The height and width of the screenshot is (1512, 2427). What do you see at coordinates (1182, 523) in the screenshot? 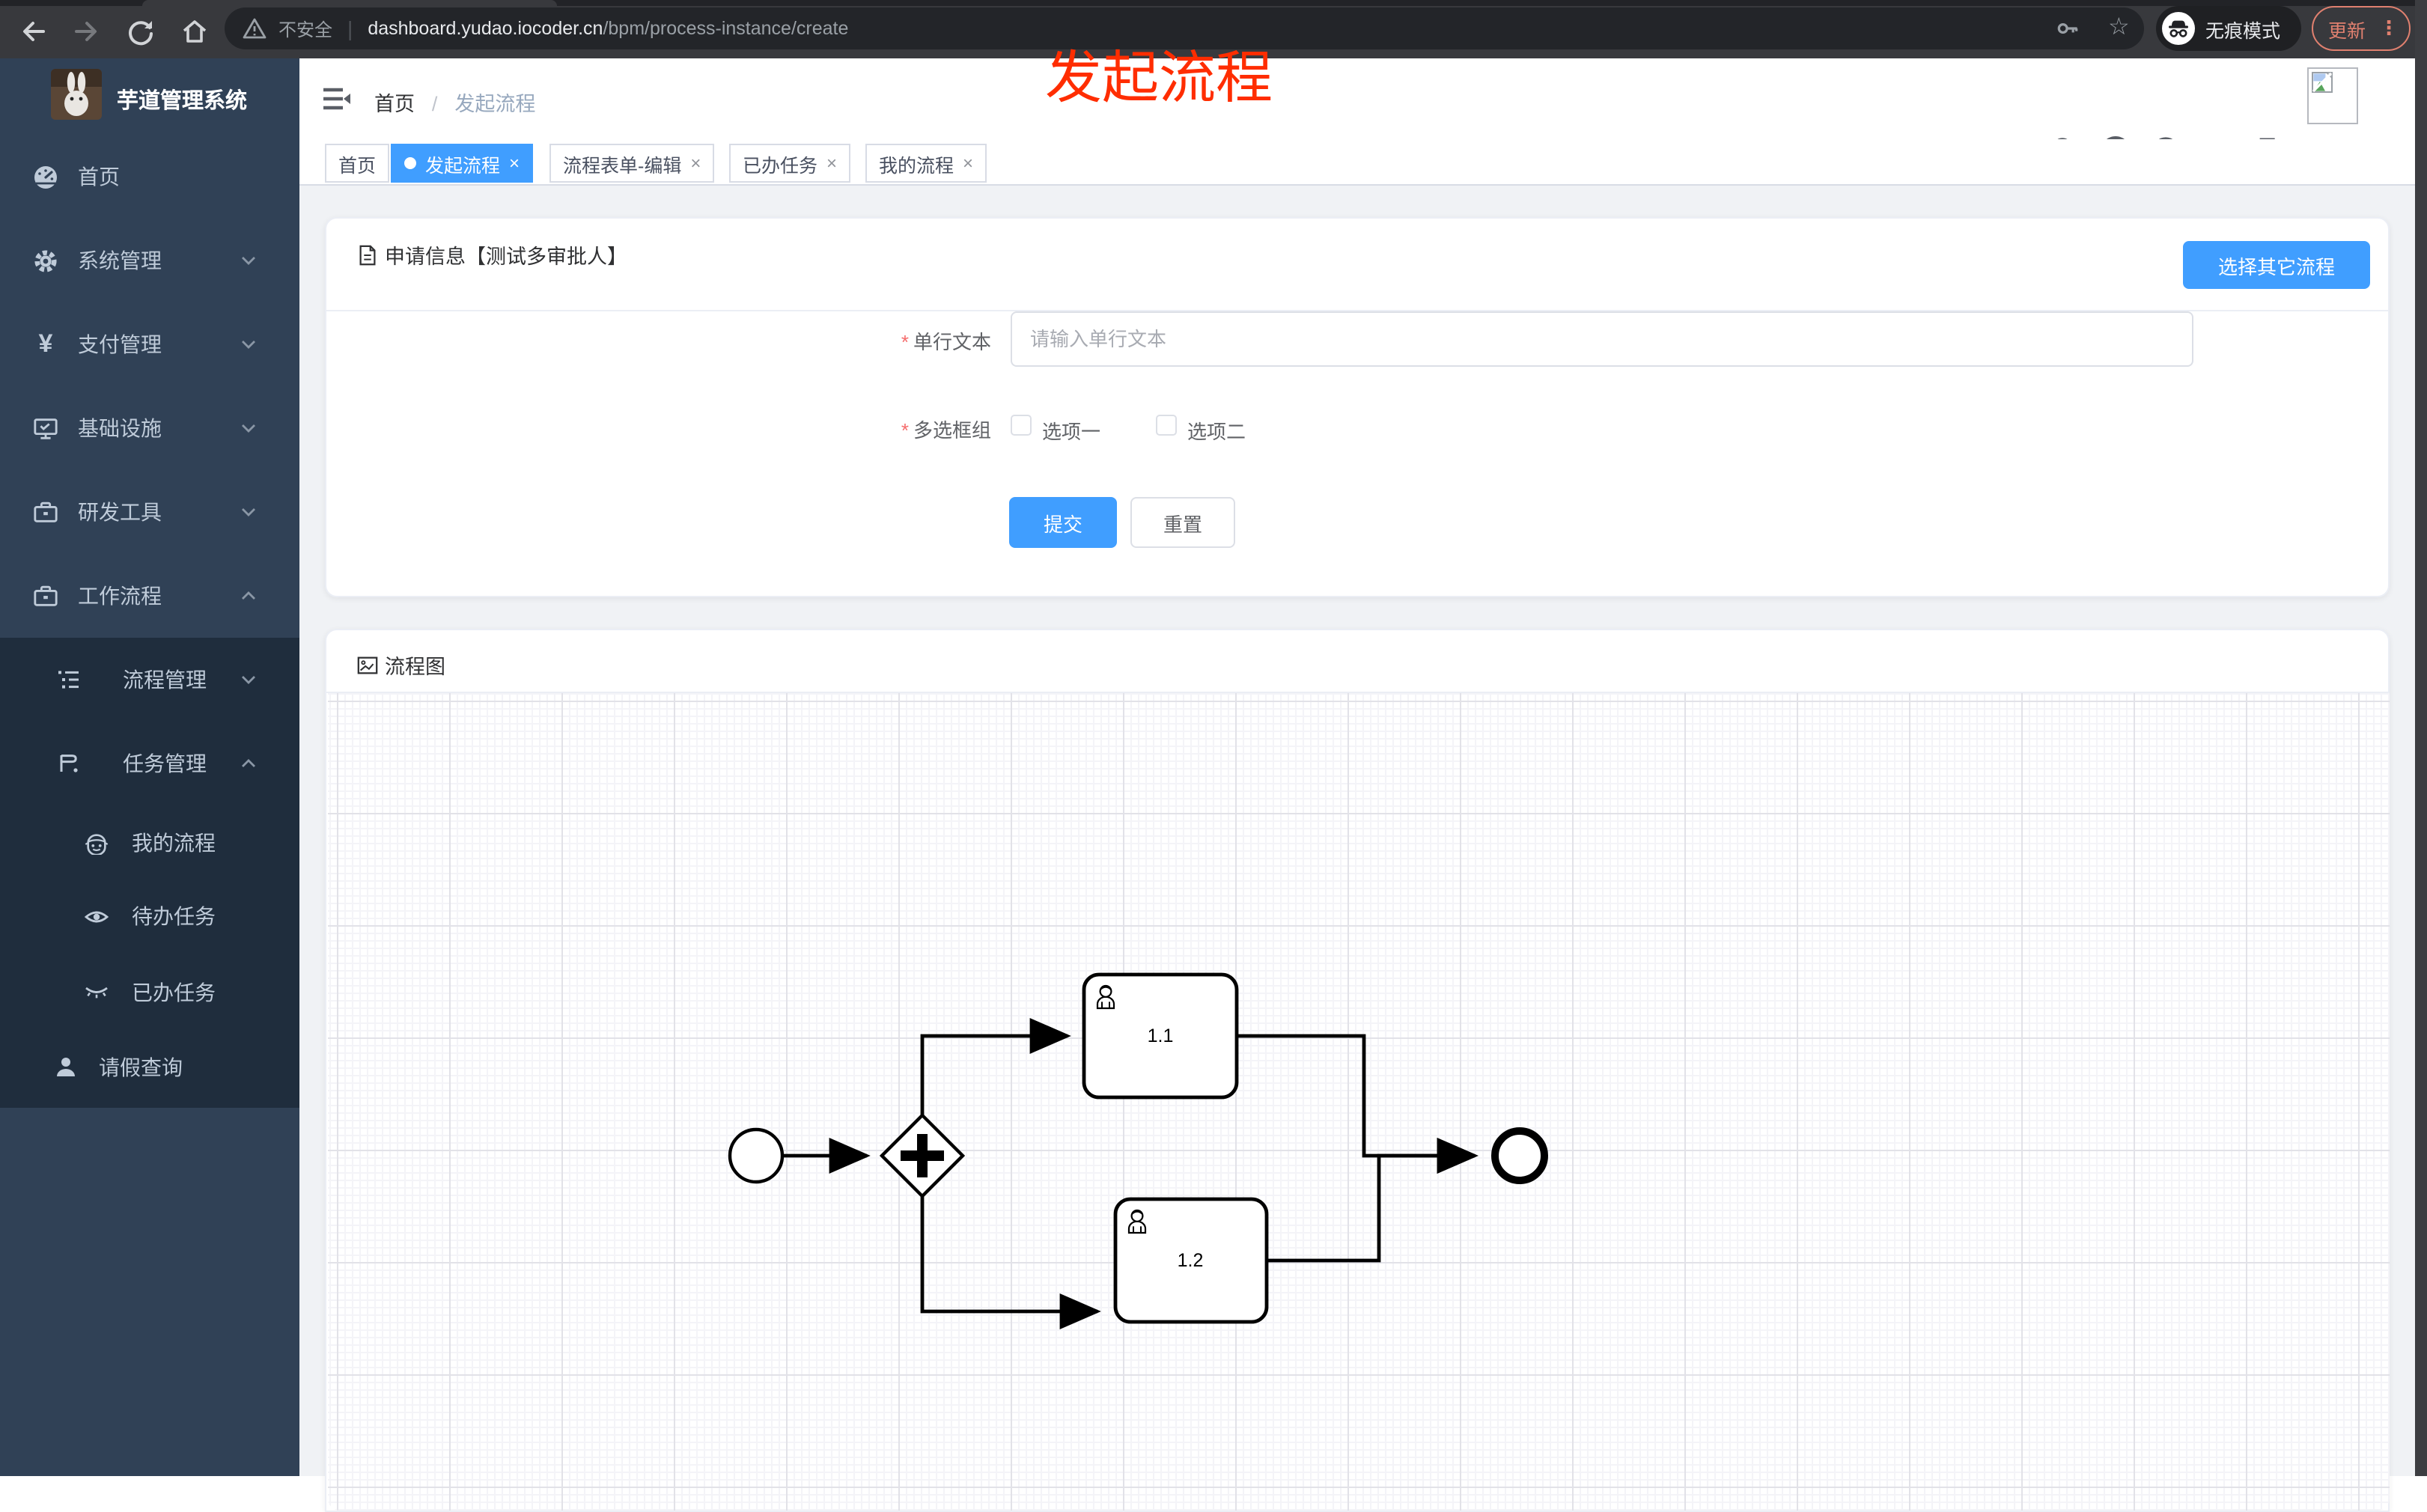
I see `reset-button: 重置` at bounding box center [1182, 523].